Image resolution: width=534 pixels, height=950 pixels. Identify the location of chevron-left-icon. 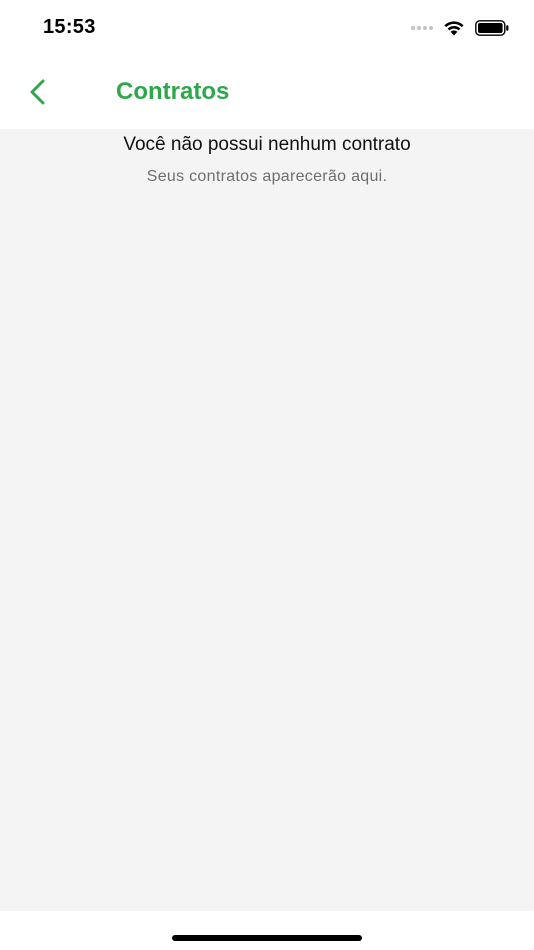
(37, 92).